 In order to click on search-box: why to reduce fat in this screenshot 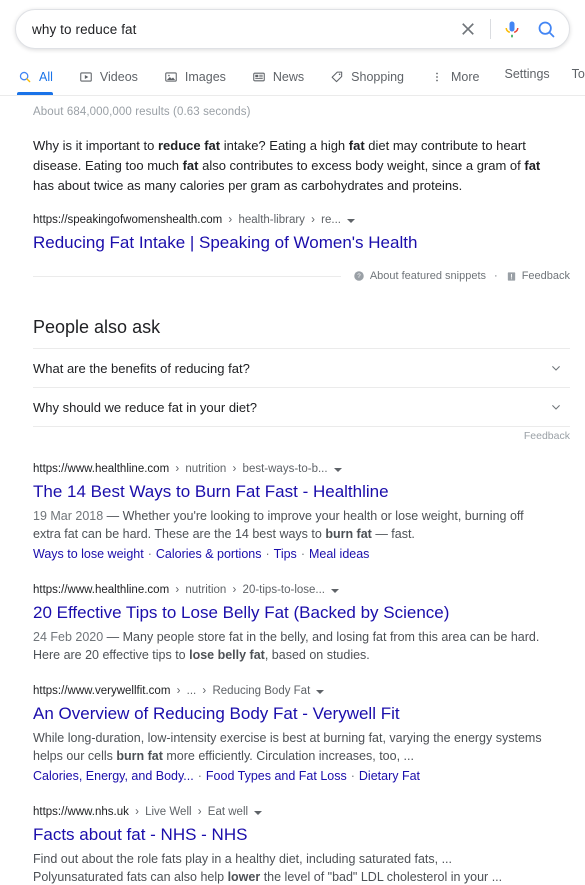, I will do `click(292, 29)`.